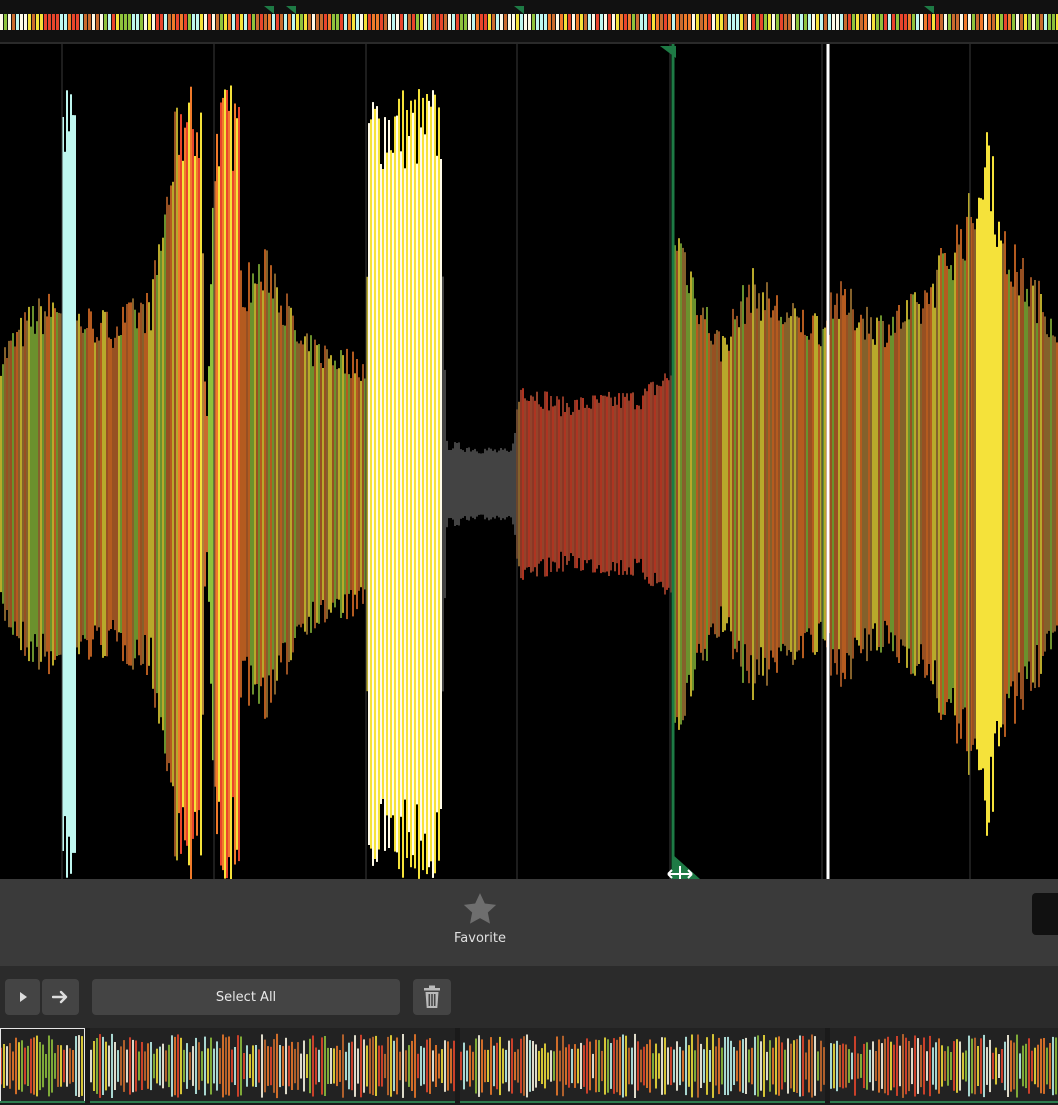  I want to click on play-icon, so click(23, 997).